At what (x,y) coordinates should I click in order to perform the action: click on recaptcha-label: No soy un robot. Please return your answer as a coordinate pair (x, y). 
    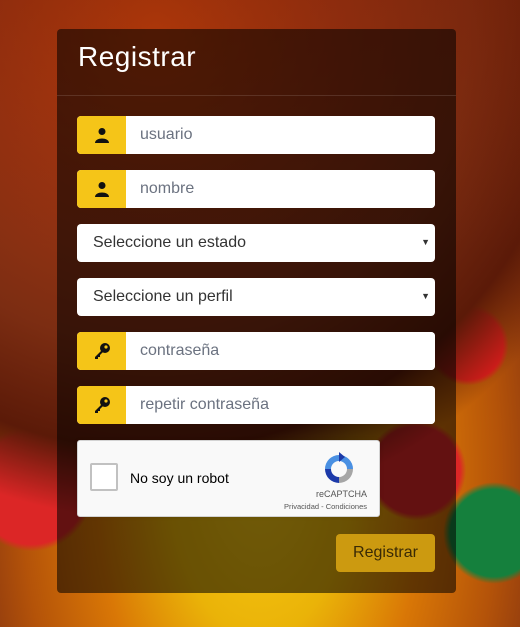
    Looking at the image, I should click on (179, 478).